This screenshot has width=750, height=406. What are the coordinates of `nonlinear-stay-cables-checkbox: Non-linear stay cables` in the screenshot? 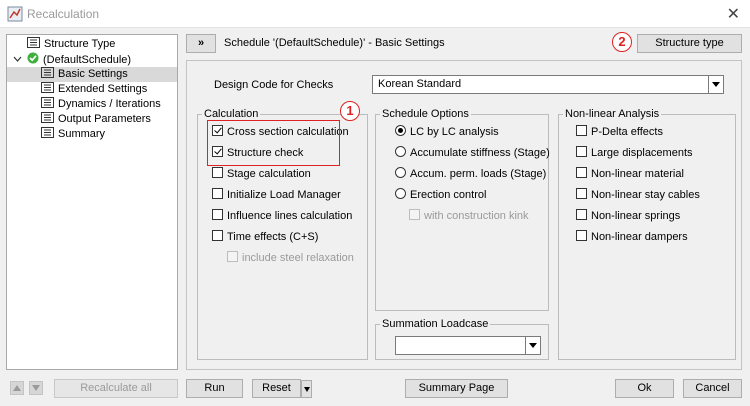 It's located at (638, 195).